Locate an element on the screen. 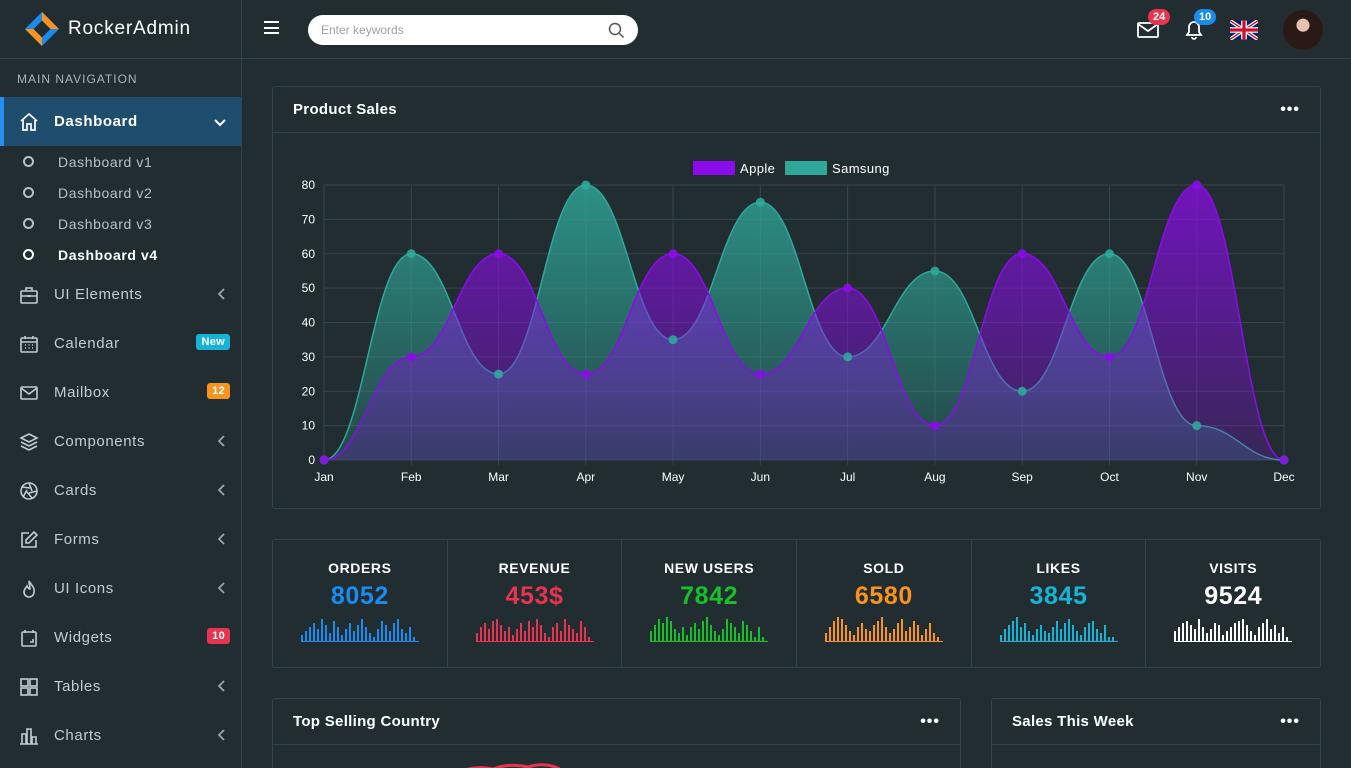  sidebar-subitem-dashboard-v2: Dashboard v2 is located at coordinates (120, 192).